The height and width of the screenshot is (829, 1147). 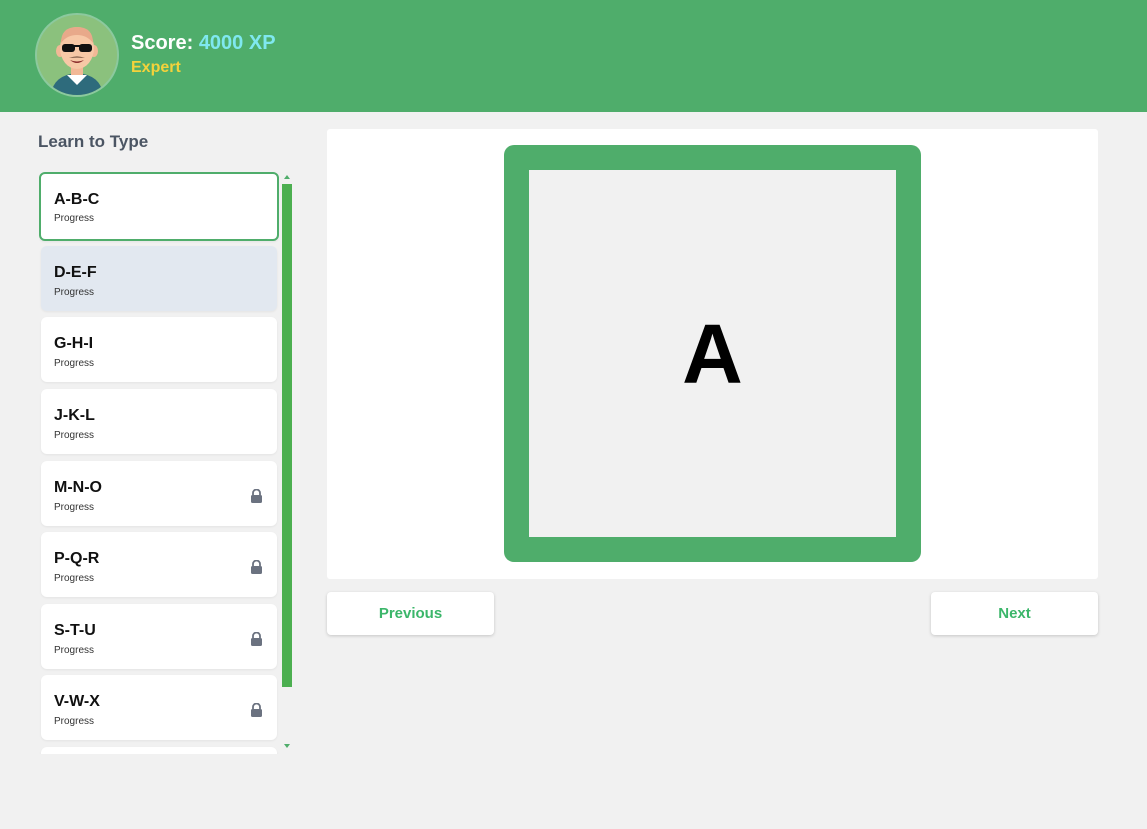 I want to click on lesson-item-def: D-E-F Progress, so click(x=159, y=278).